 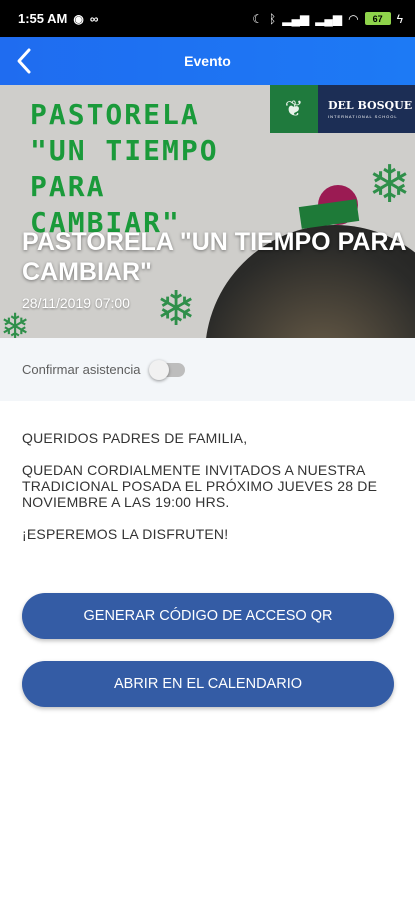 What do you see at coordinates (207, 369) in the screenshot?
I see `confirm-attendance-row: Confirmar asistencia` at bounding box center [207, 369].